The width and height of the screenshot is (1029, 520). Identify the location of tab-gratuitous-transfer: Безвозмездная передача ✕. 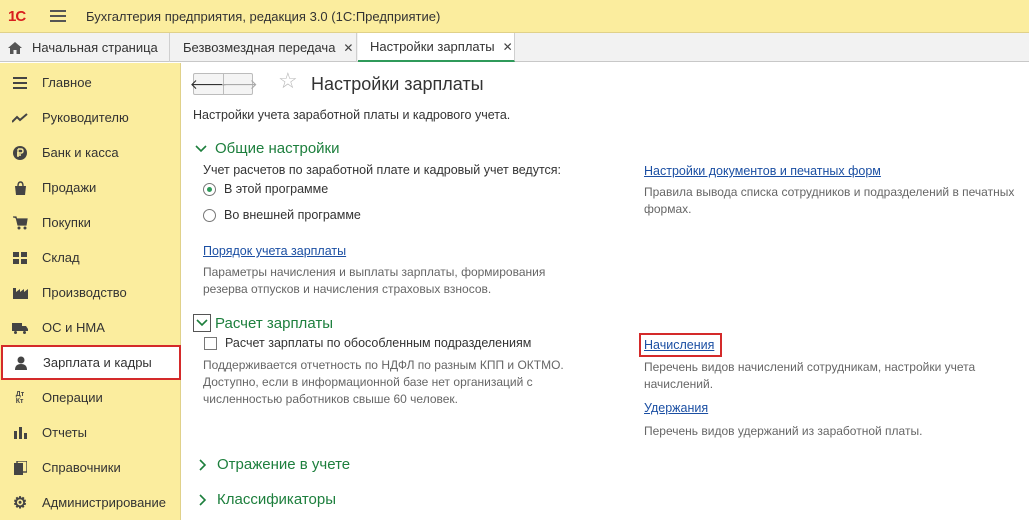
(264, 47).